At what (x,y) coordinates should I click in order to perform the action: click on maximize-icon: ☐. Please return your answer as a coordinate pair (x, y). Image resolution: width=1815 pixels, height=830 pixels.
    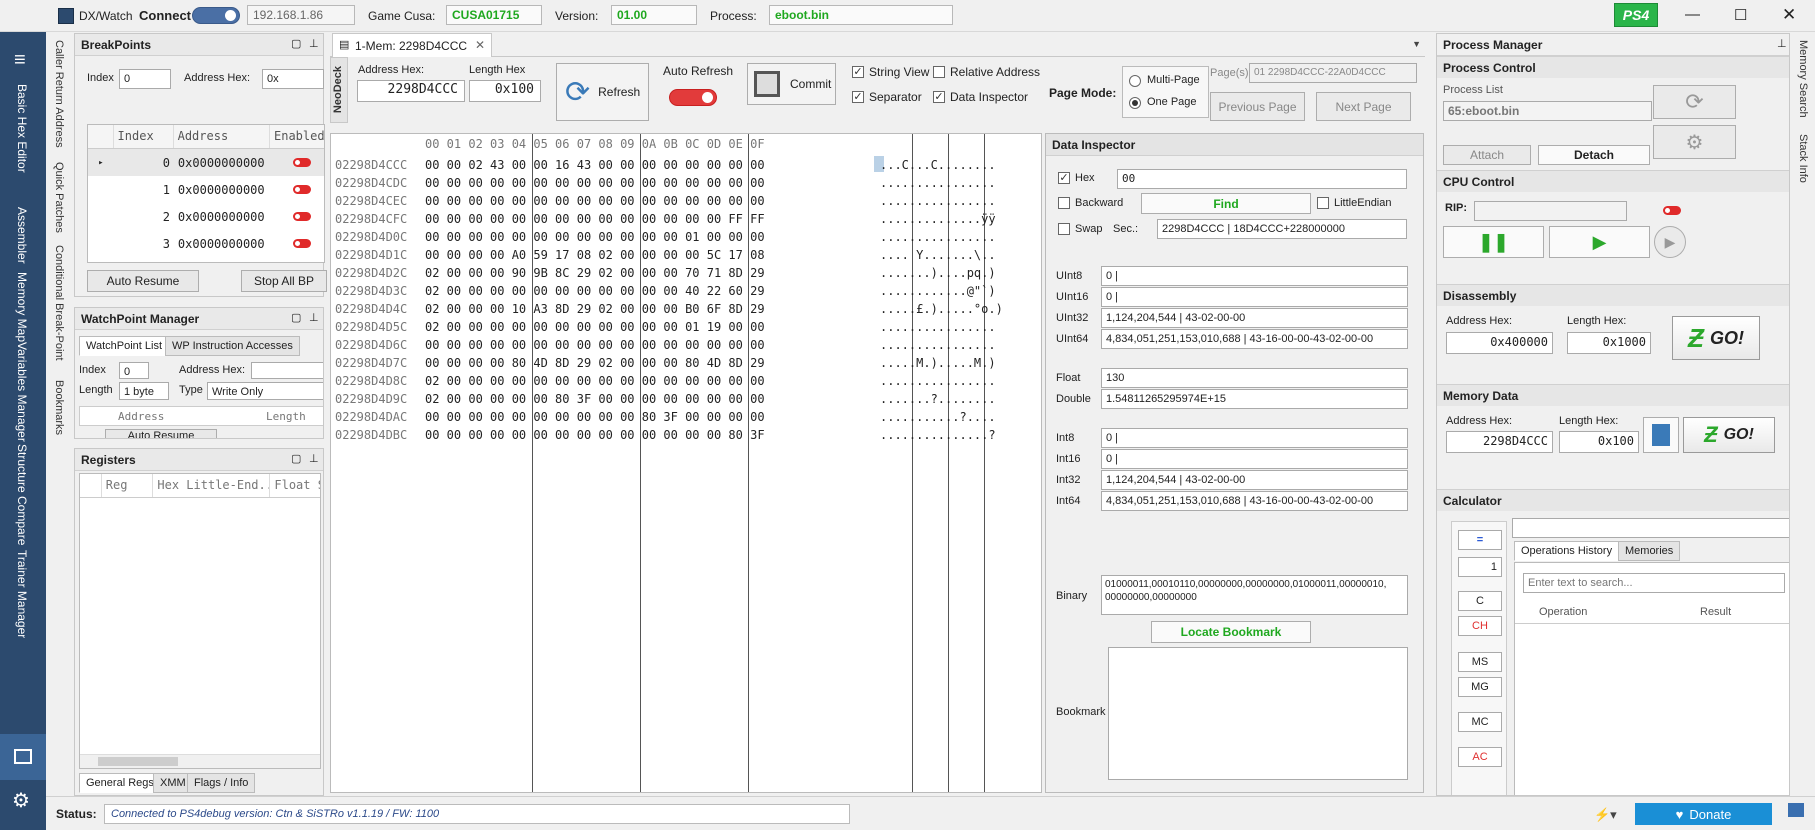
    Looking at the image, I should click on (1740, 15).